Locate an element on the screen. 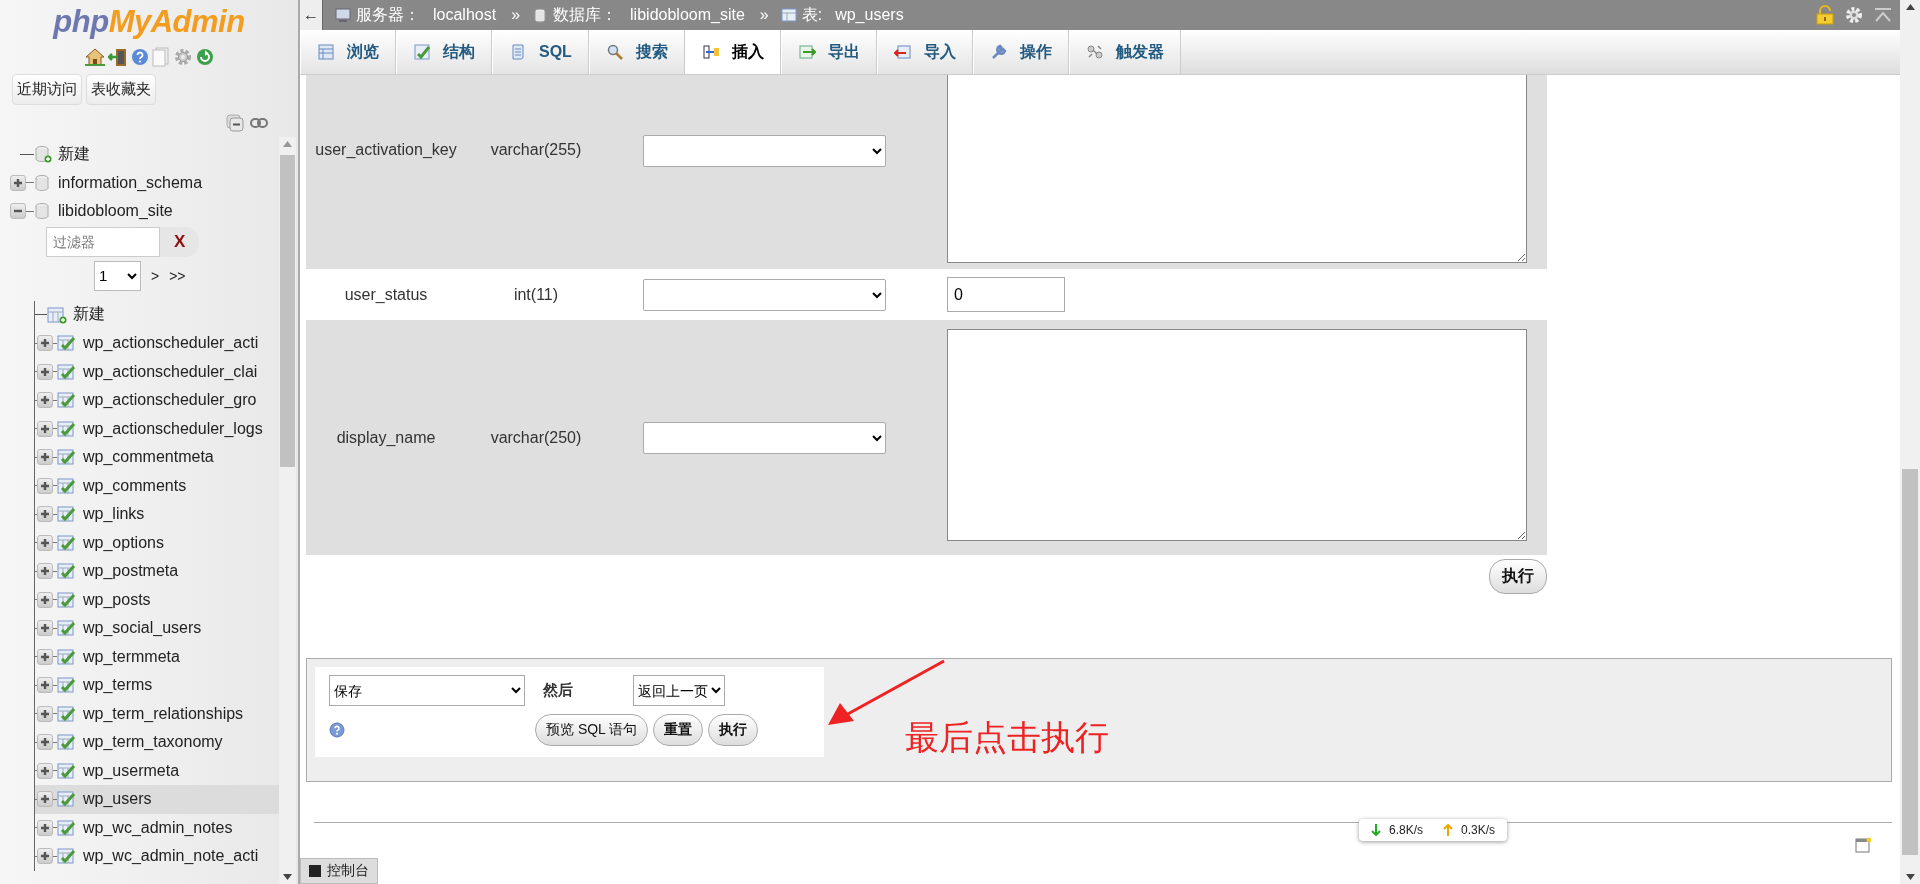 This screenshot has height=884, width=1920. tab: 插入 is located at coordinates (732, 52).